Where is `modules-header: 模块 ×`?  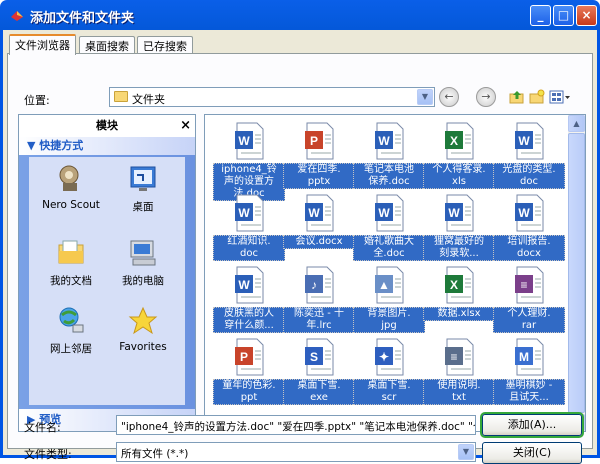 modules-header: 模块 × is located at coordinates (107, 126).